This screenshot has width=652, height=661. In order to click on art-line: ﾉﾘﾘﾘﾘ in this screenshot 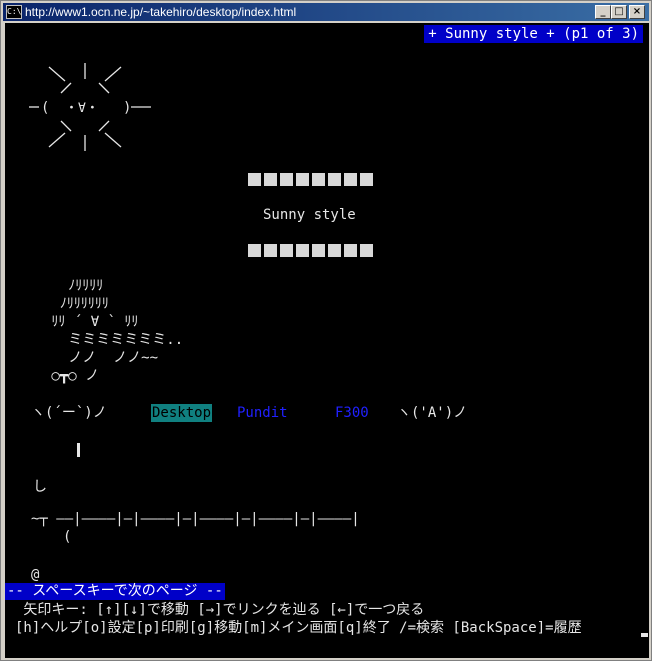, I will do `click(73, 286)`.